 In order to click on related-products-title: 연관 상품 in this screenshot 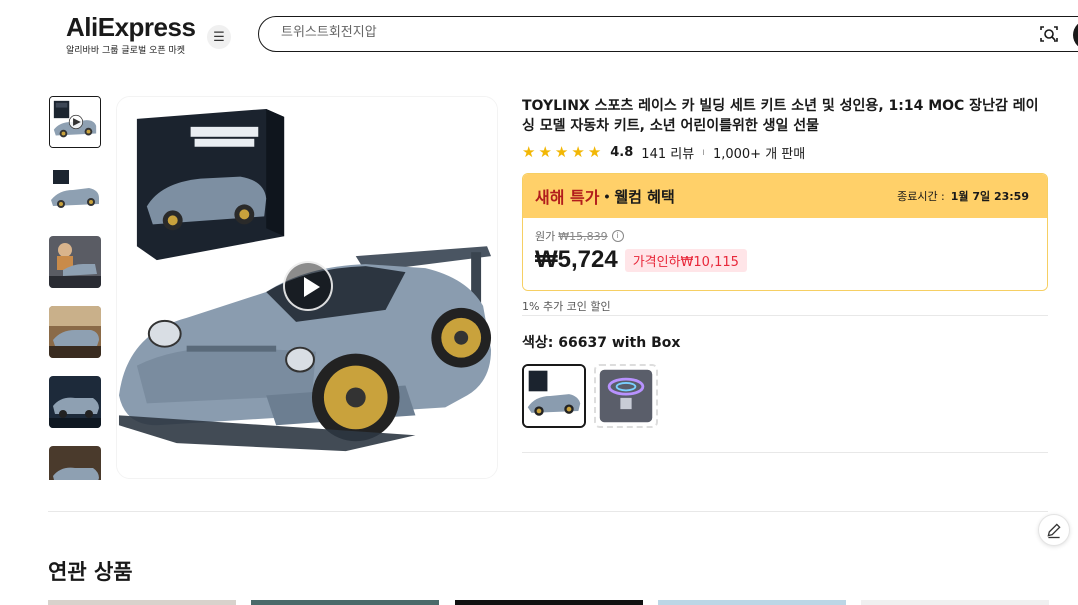, I will do `click(90, 572)`.